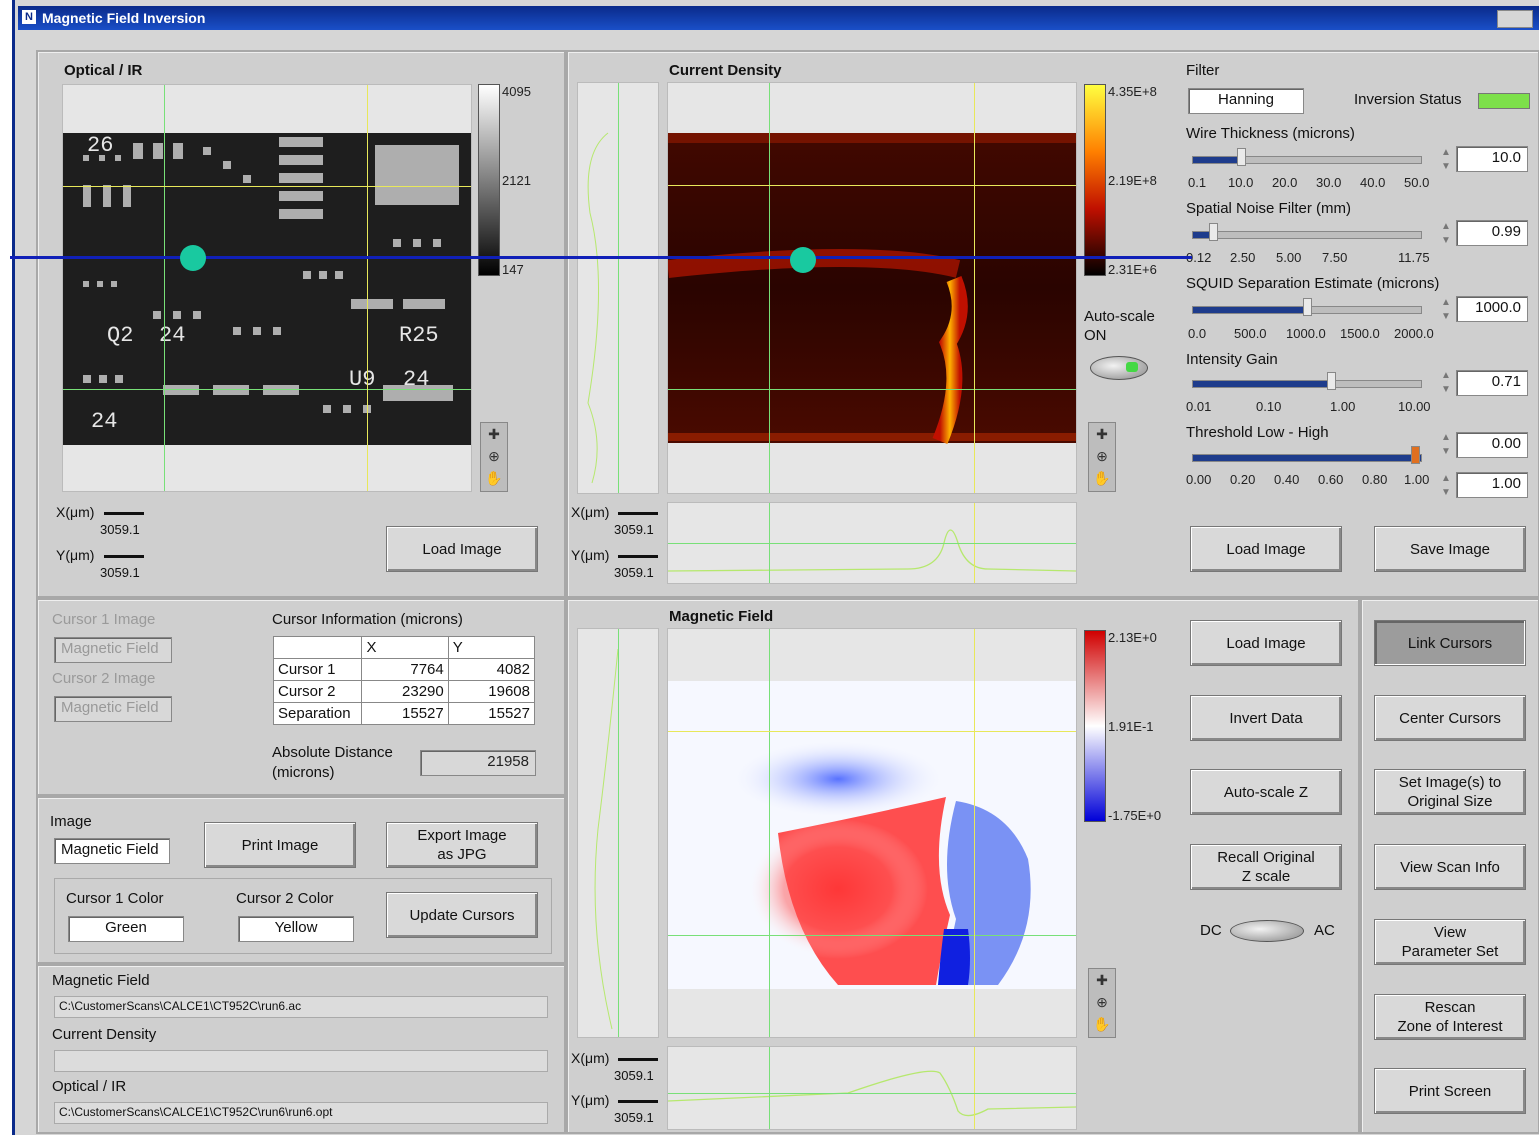 This screenshot has height=1135, width=1539. What do you see at coordinates (296, 929) in the screenshot?
I see `cursor2-color-select: Yellow` at bounding box center [296, 929].